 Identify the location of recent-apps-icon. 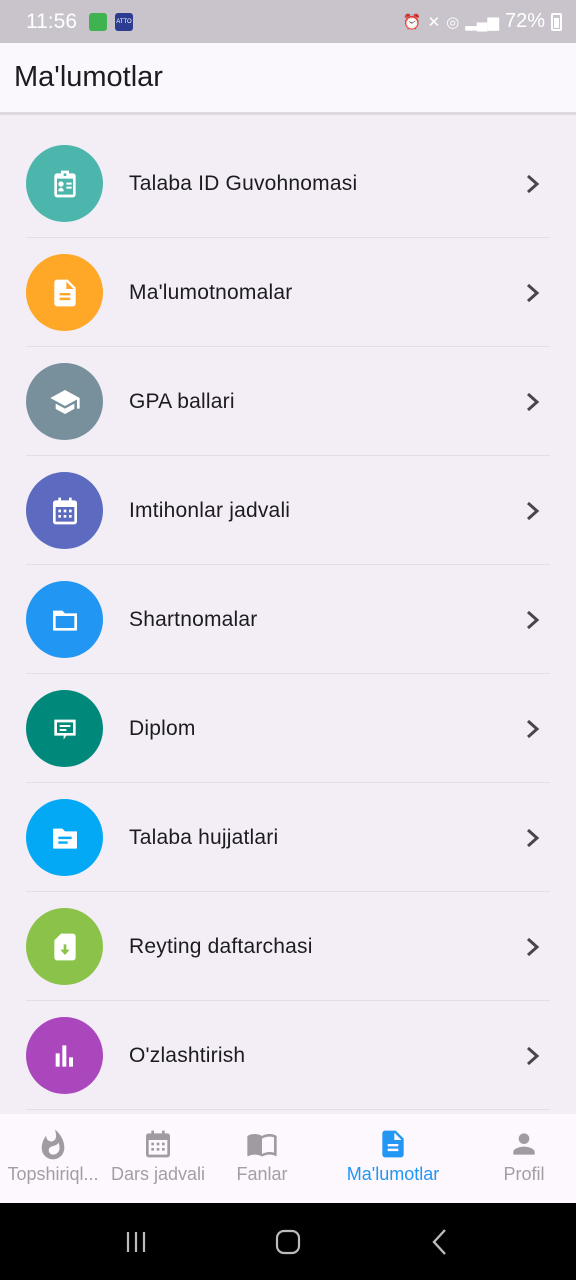
(136, 1242).